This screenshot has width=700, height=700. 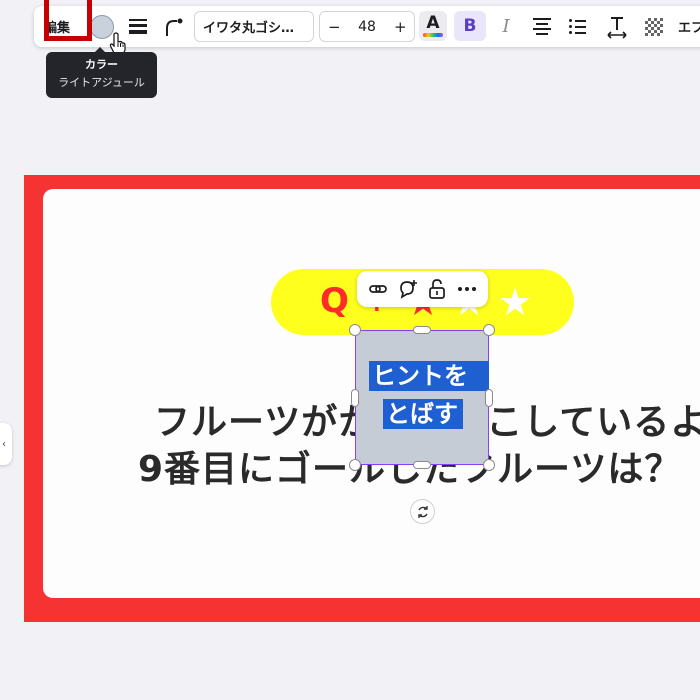 I want to click on font-size-input: 48, so click(x=367, y=27).